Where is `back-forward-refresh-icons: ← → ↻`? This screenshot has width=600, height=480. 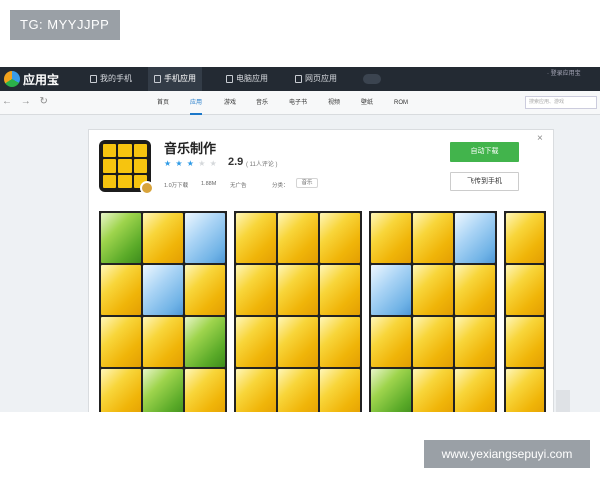
back-forward-refresh-icons: ← → ↻ is located at coordinates (26, 101).